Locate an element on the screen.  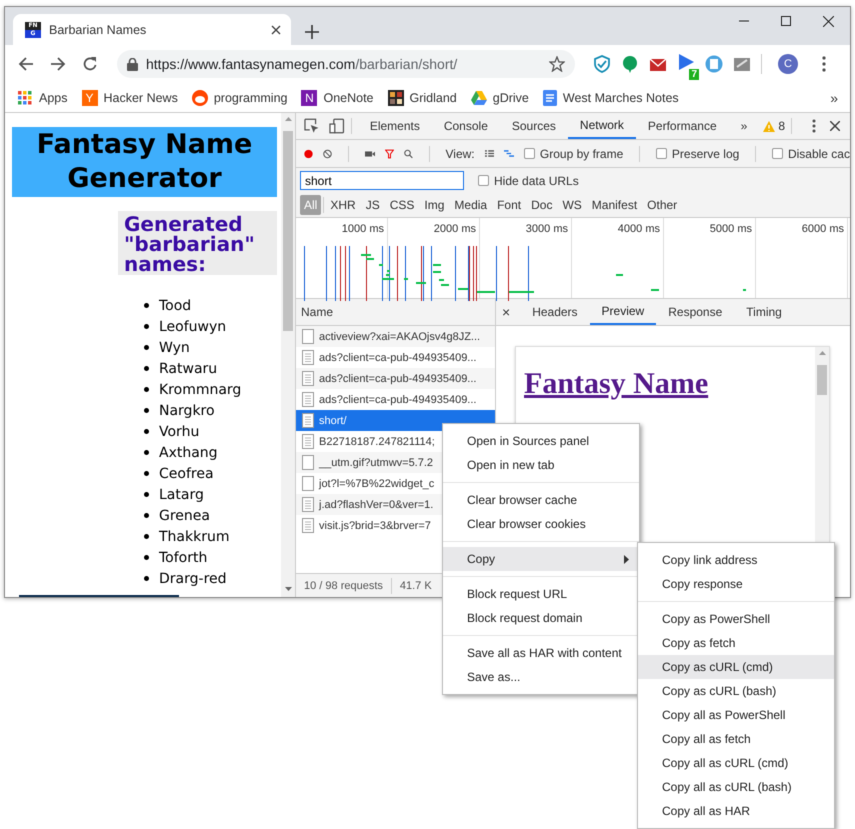
scrollbar is located at coordinates (288, 355).